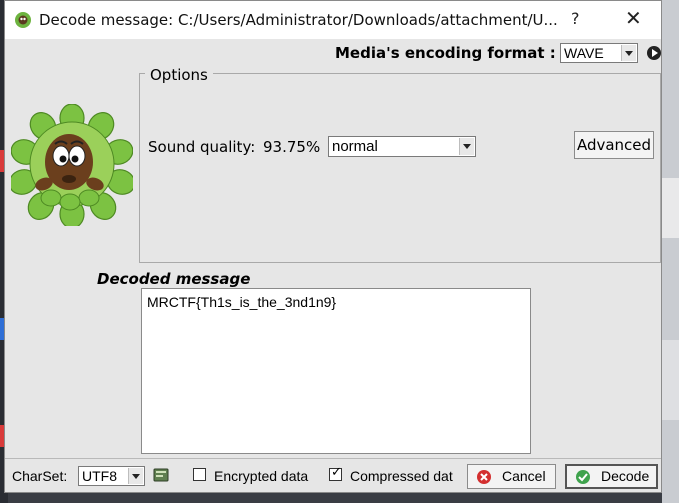 This screenshot has width=679, height=503. I want to click on advanced-button: Advanced, so click(614, 145).